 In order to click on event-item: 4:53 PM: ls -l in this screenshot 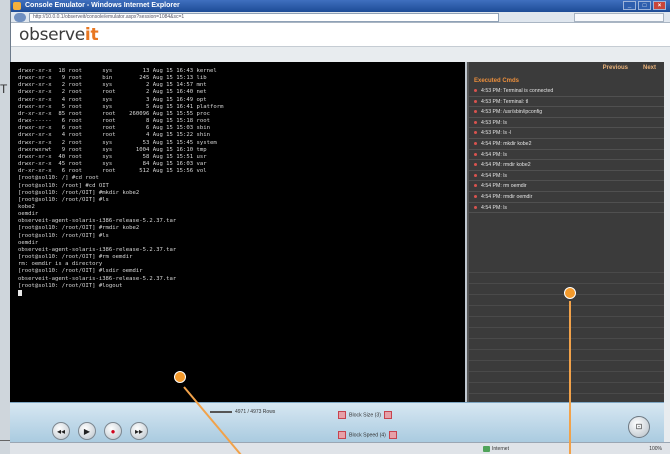, I will do `click(566, 133)`.